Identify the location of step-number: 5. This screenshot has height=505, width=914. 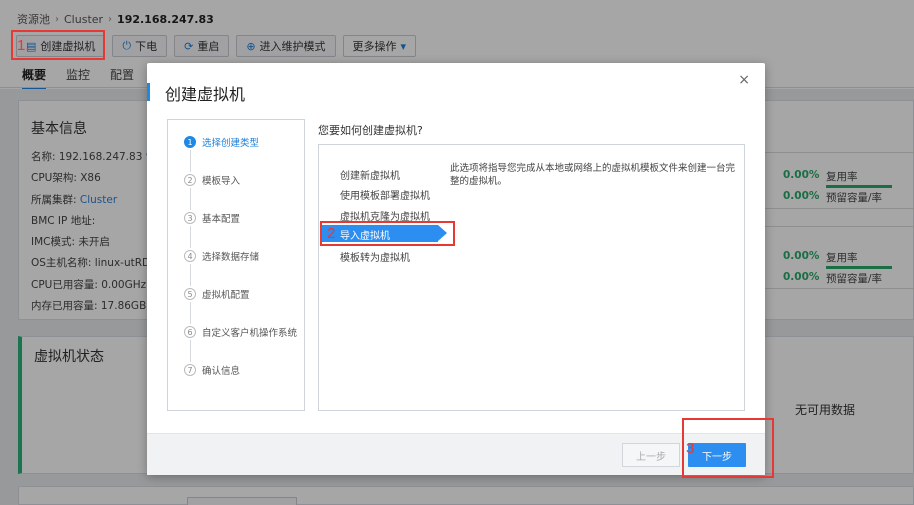
(190, 294).